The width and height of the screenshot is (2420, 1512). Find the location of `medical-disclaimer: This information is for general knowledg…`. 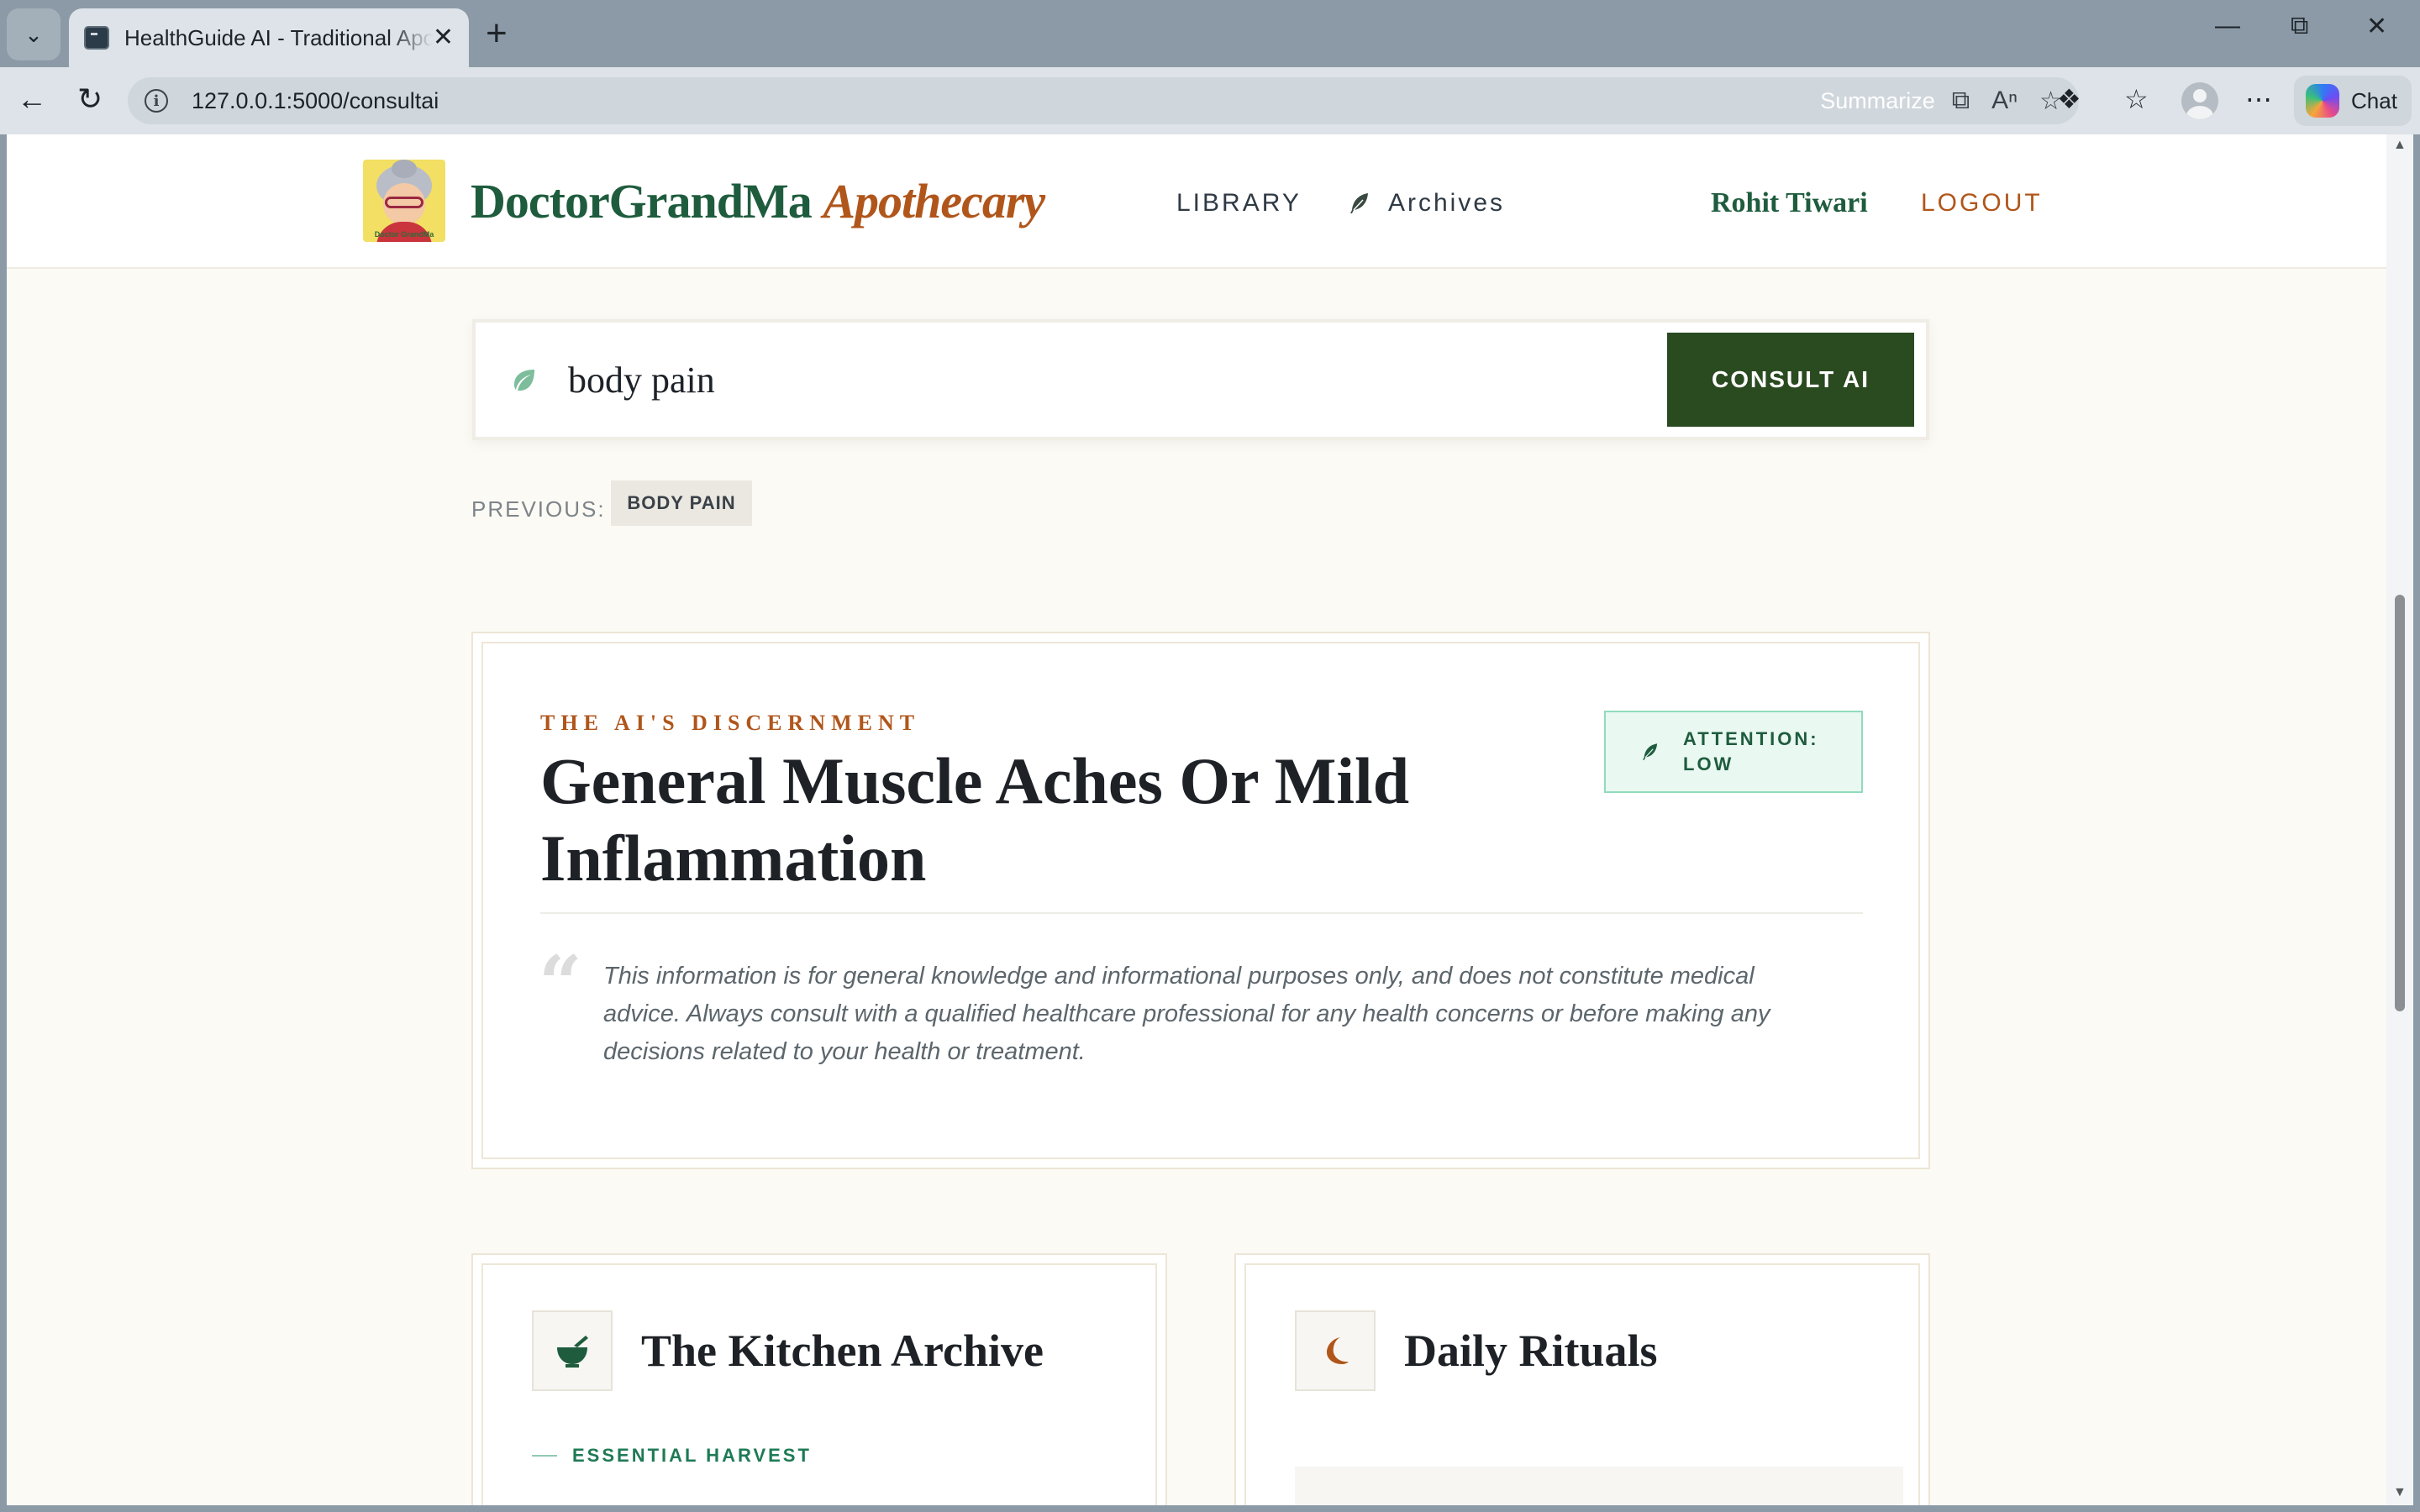

medical-disclaimer: This information is for general knowledg… is located at coordinates (1186, 1014).